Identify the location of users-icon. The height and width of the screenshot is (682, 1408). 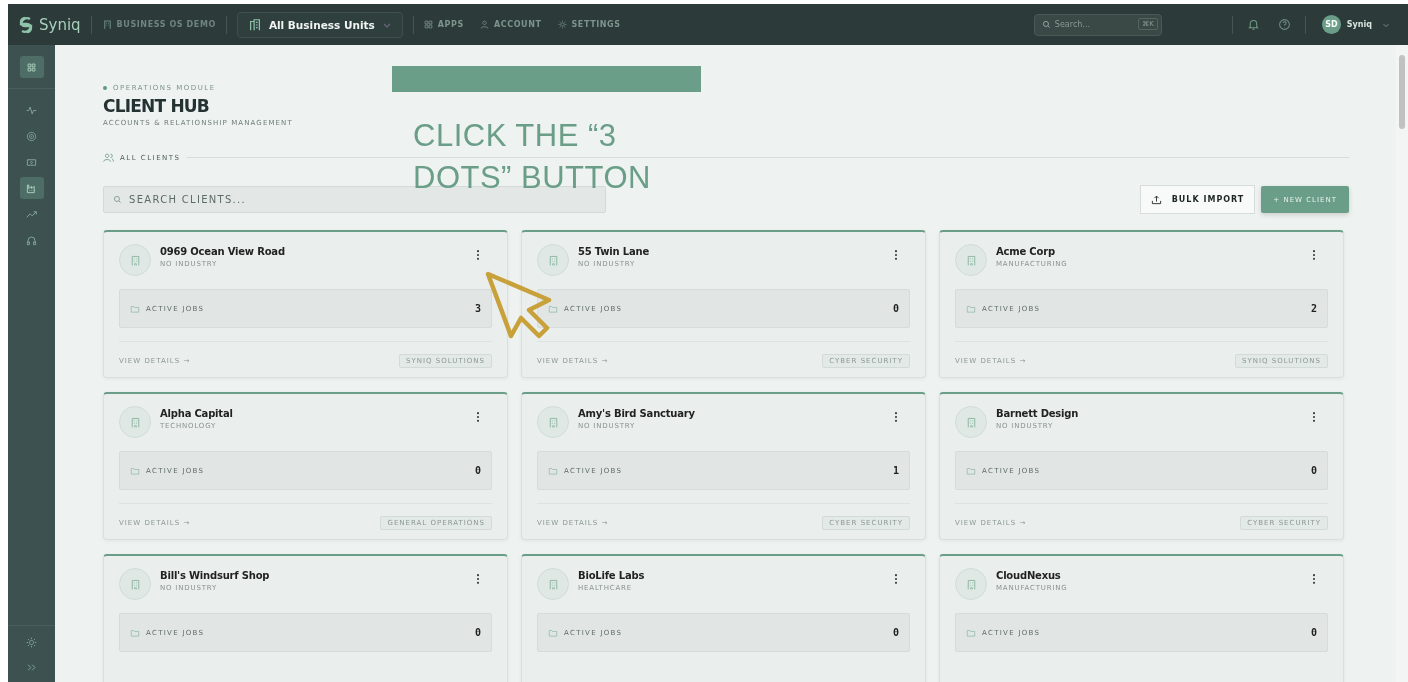
(108, 157).